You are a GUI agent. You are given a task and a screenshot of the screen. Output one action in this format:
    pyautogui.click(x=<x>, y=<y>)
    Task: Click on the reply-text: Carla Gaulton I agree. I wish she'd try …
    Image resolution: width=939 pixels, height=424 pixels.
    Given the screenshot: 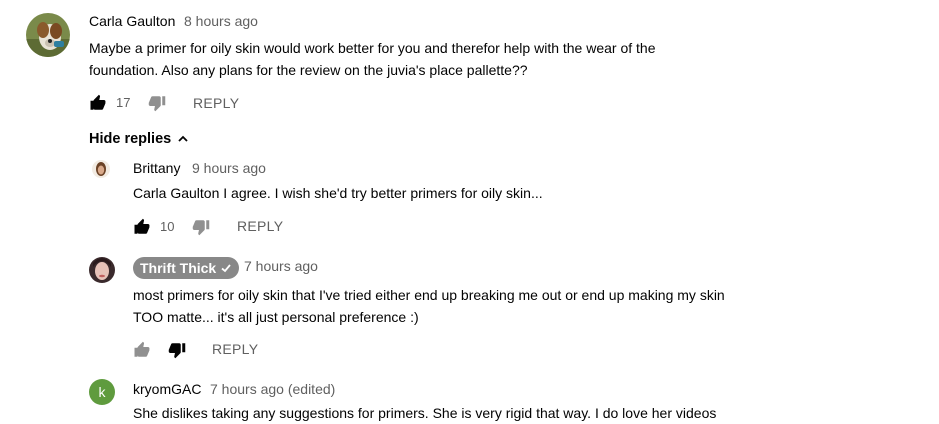 What is the action you would take?
    pyautogui.click(x=338, y=193)
    